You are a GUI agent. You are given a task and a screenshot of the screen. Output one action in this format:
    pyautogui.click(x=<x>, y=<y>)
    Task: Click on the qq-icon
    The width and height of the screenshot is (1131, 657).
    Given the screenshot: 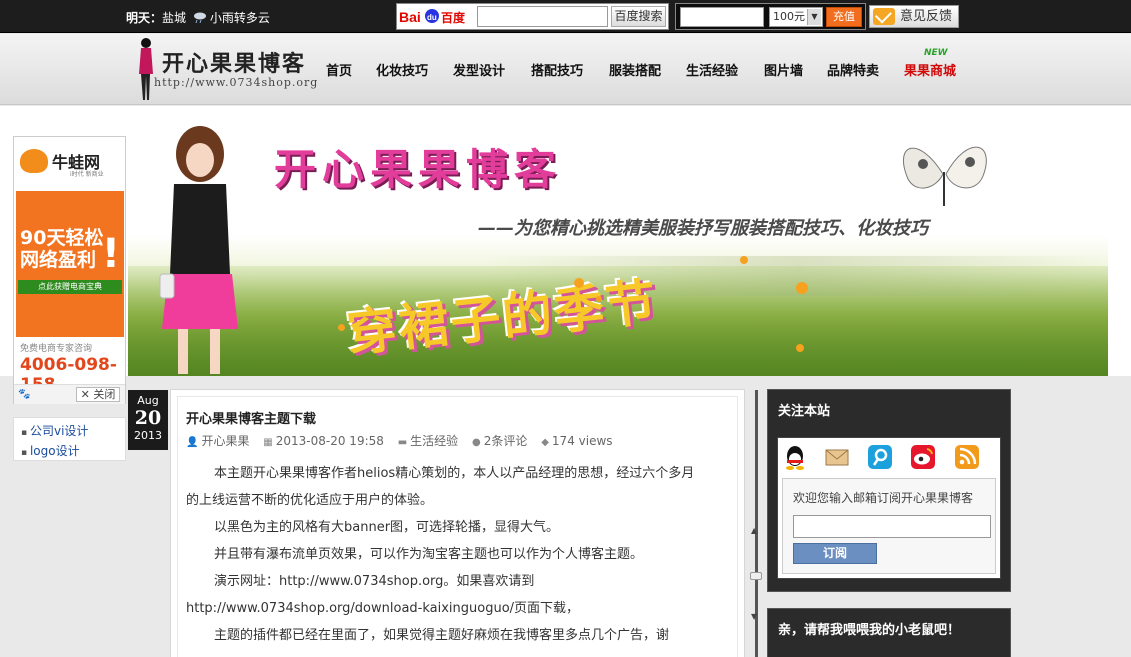 What is the action you would take?
    pyautogui.click(x=795, y=457)
    